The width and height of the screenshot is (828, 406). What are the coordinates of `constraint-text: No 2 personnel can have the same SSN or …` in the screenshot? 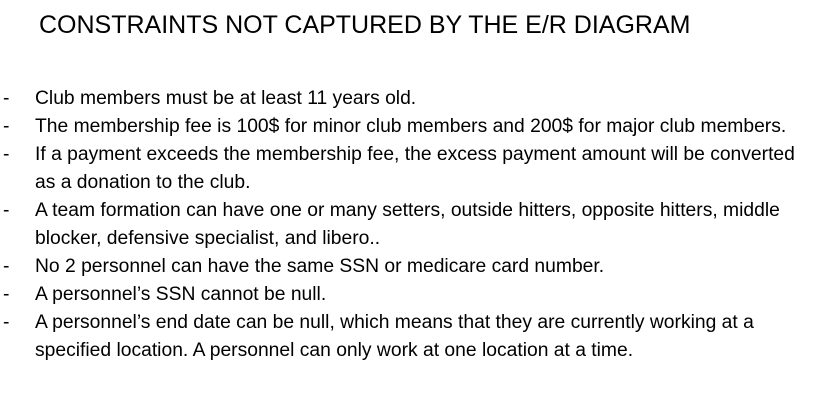 It's located at (320, 266).